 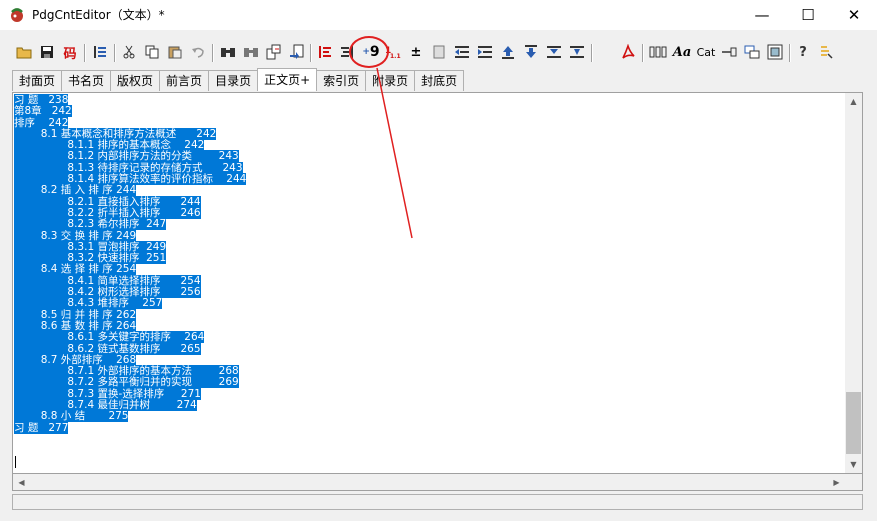 I want to click on section-tabs: 封面页 书名页 版权页 前言页 目录页 正文页+ 索引页 附录页 封底页, so click(x=238, y=80).